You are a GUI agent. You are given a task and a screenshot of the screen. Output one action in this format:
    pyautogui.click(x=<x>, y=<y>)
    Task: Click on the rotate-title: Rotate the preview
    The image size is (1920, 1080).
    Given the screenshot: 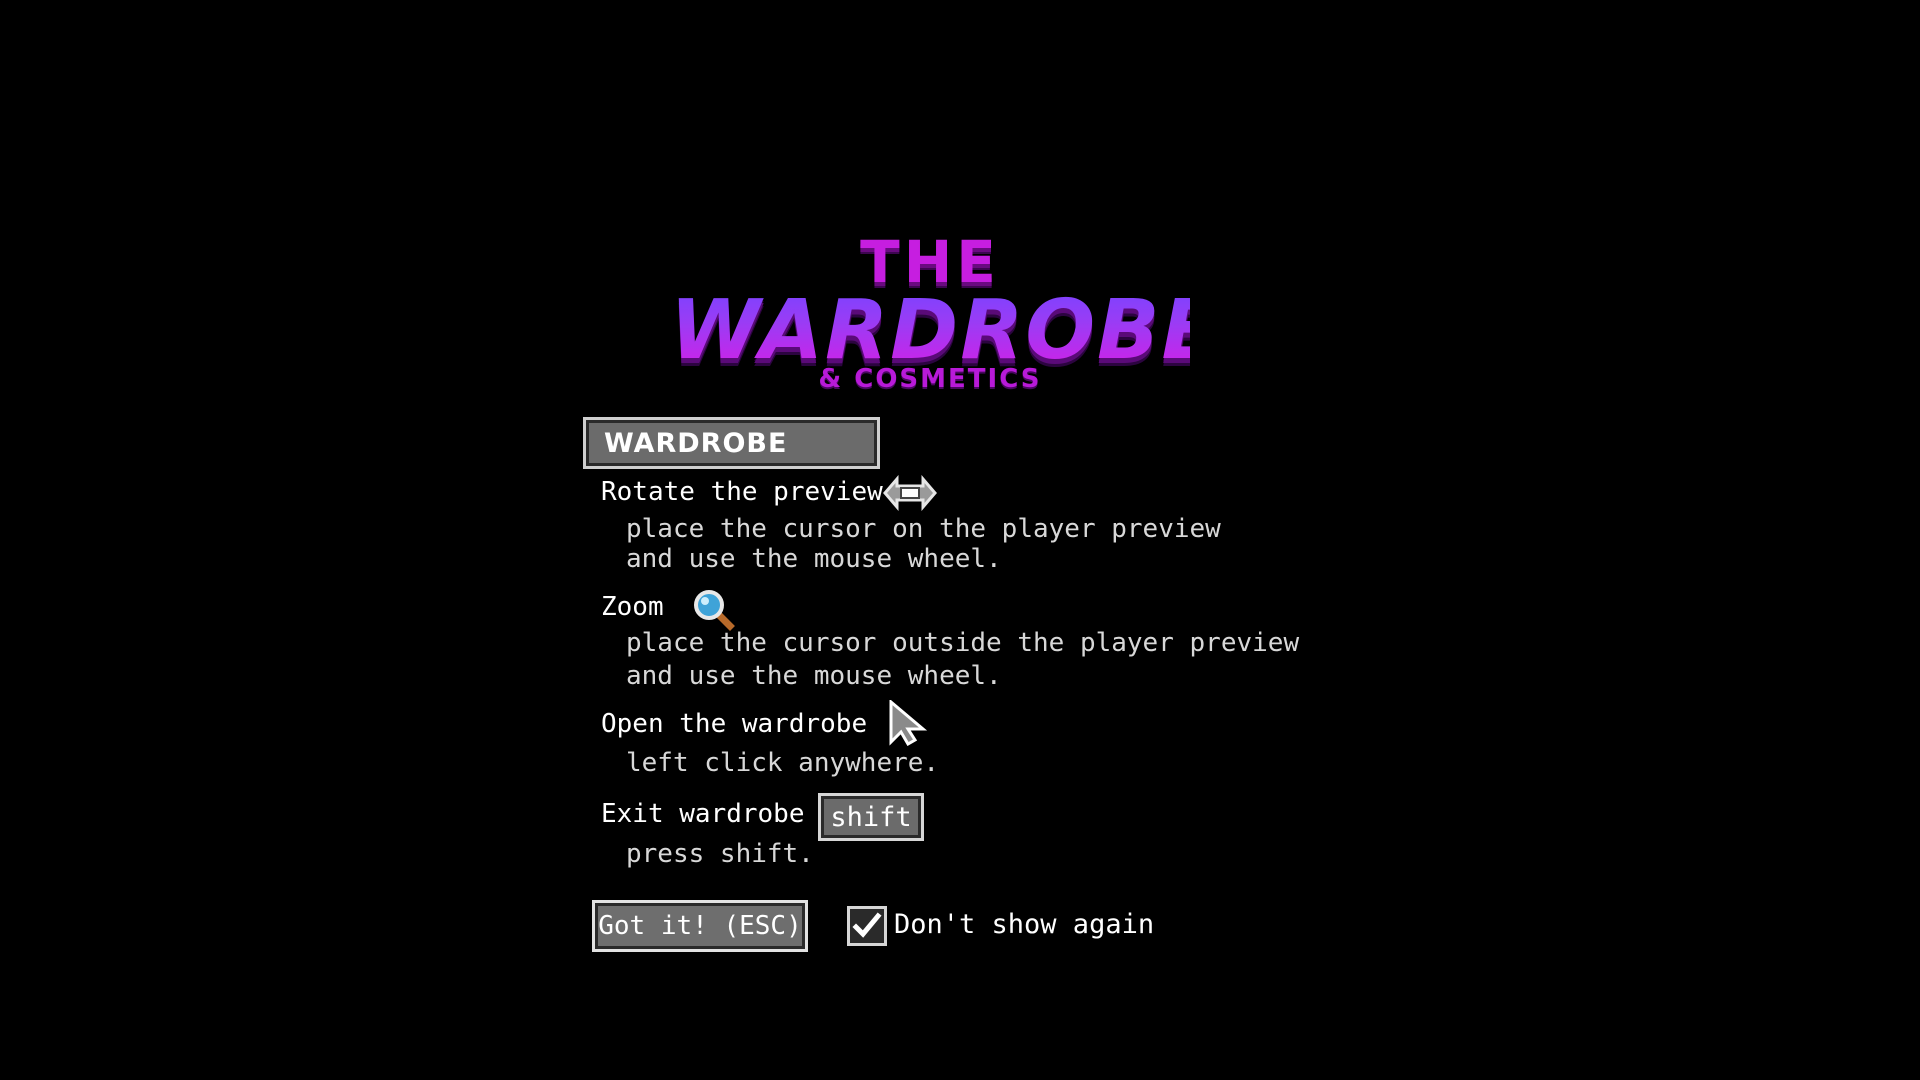 What is the action you would take?
    pyautogui.click(x=742, y=492)
    